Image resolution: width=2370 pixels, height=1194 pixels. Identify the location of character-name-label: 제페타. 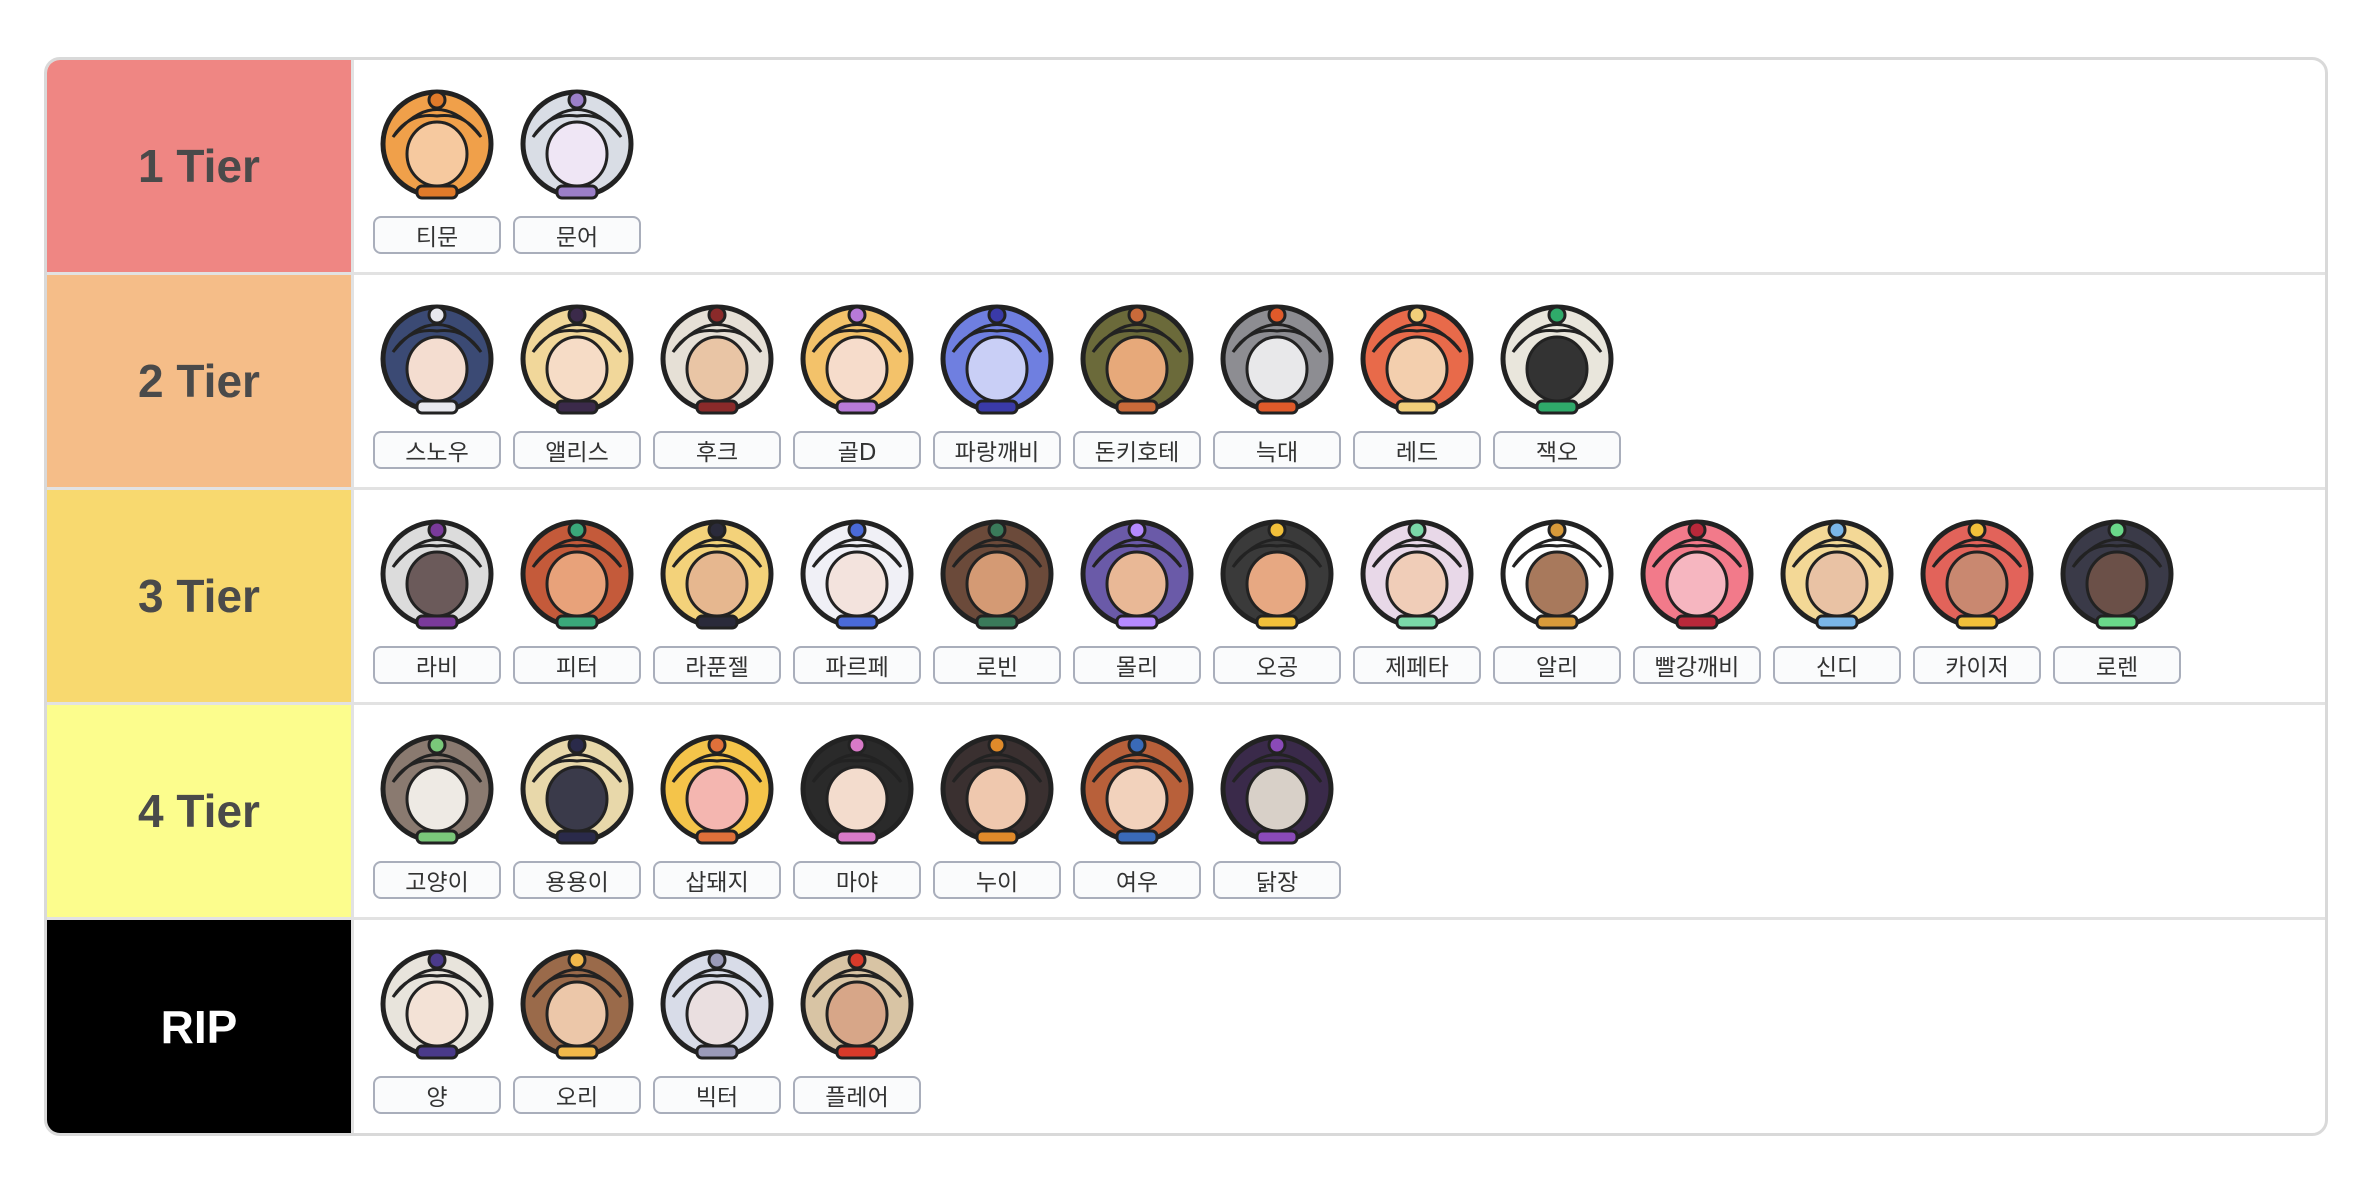
(1417, 665).